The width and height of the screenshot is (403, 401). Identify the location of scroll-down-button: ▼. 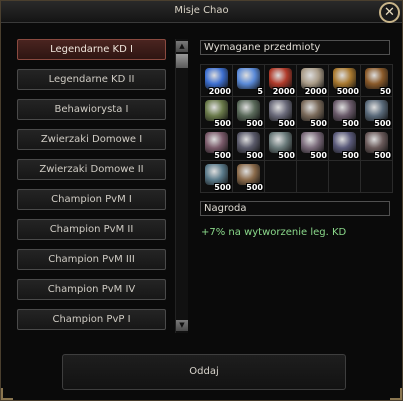
(182, 325).